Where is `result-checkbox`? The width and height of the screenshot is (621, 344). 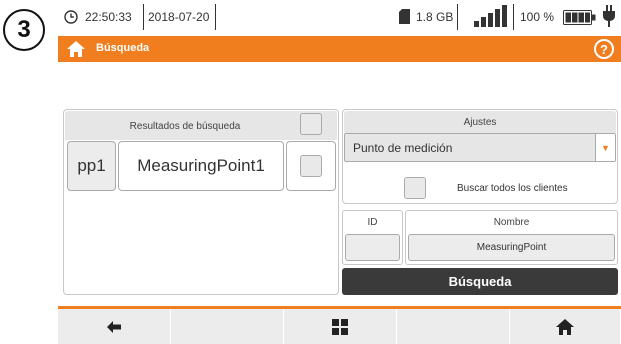
result-checkbox is located at coordinates (311, 166).